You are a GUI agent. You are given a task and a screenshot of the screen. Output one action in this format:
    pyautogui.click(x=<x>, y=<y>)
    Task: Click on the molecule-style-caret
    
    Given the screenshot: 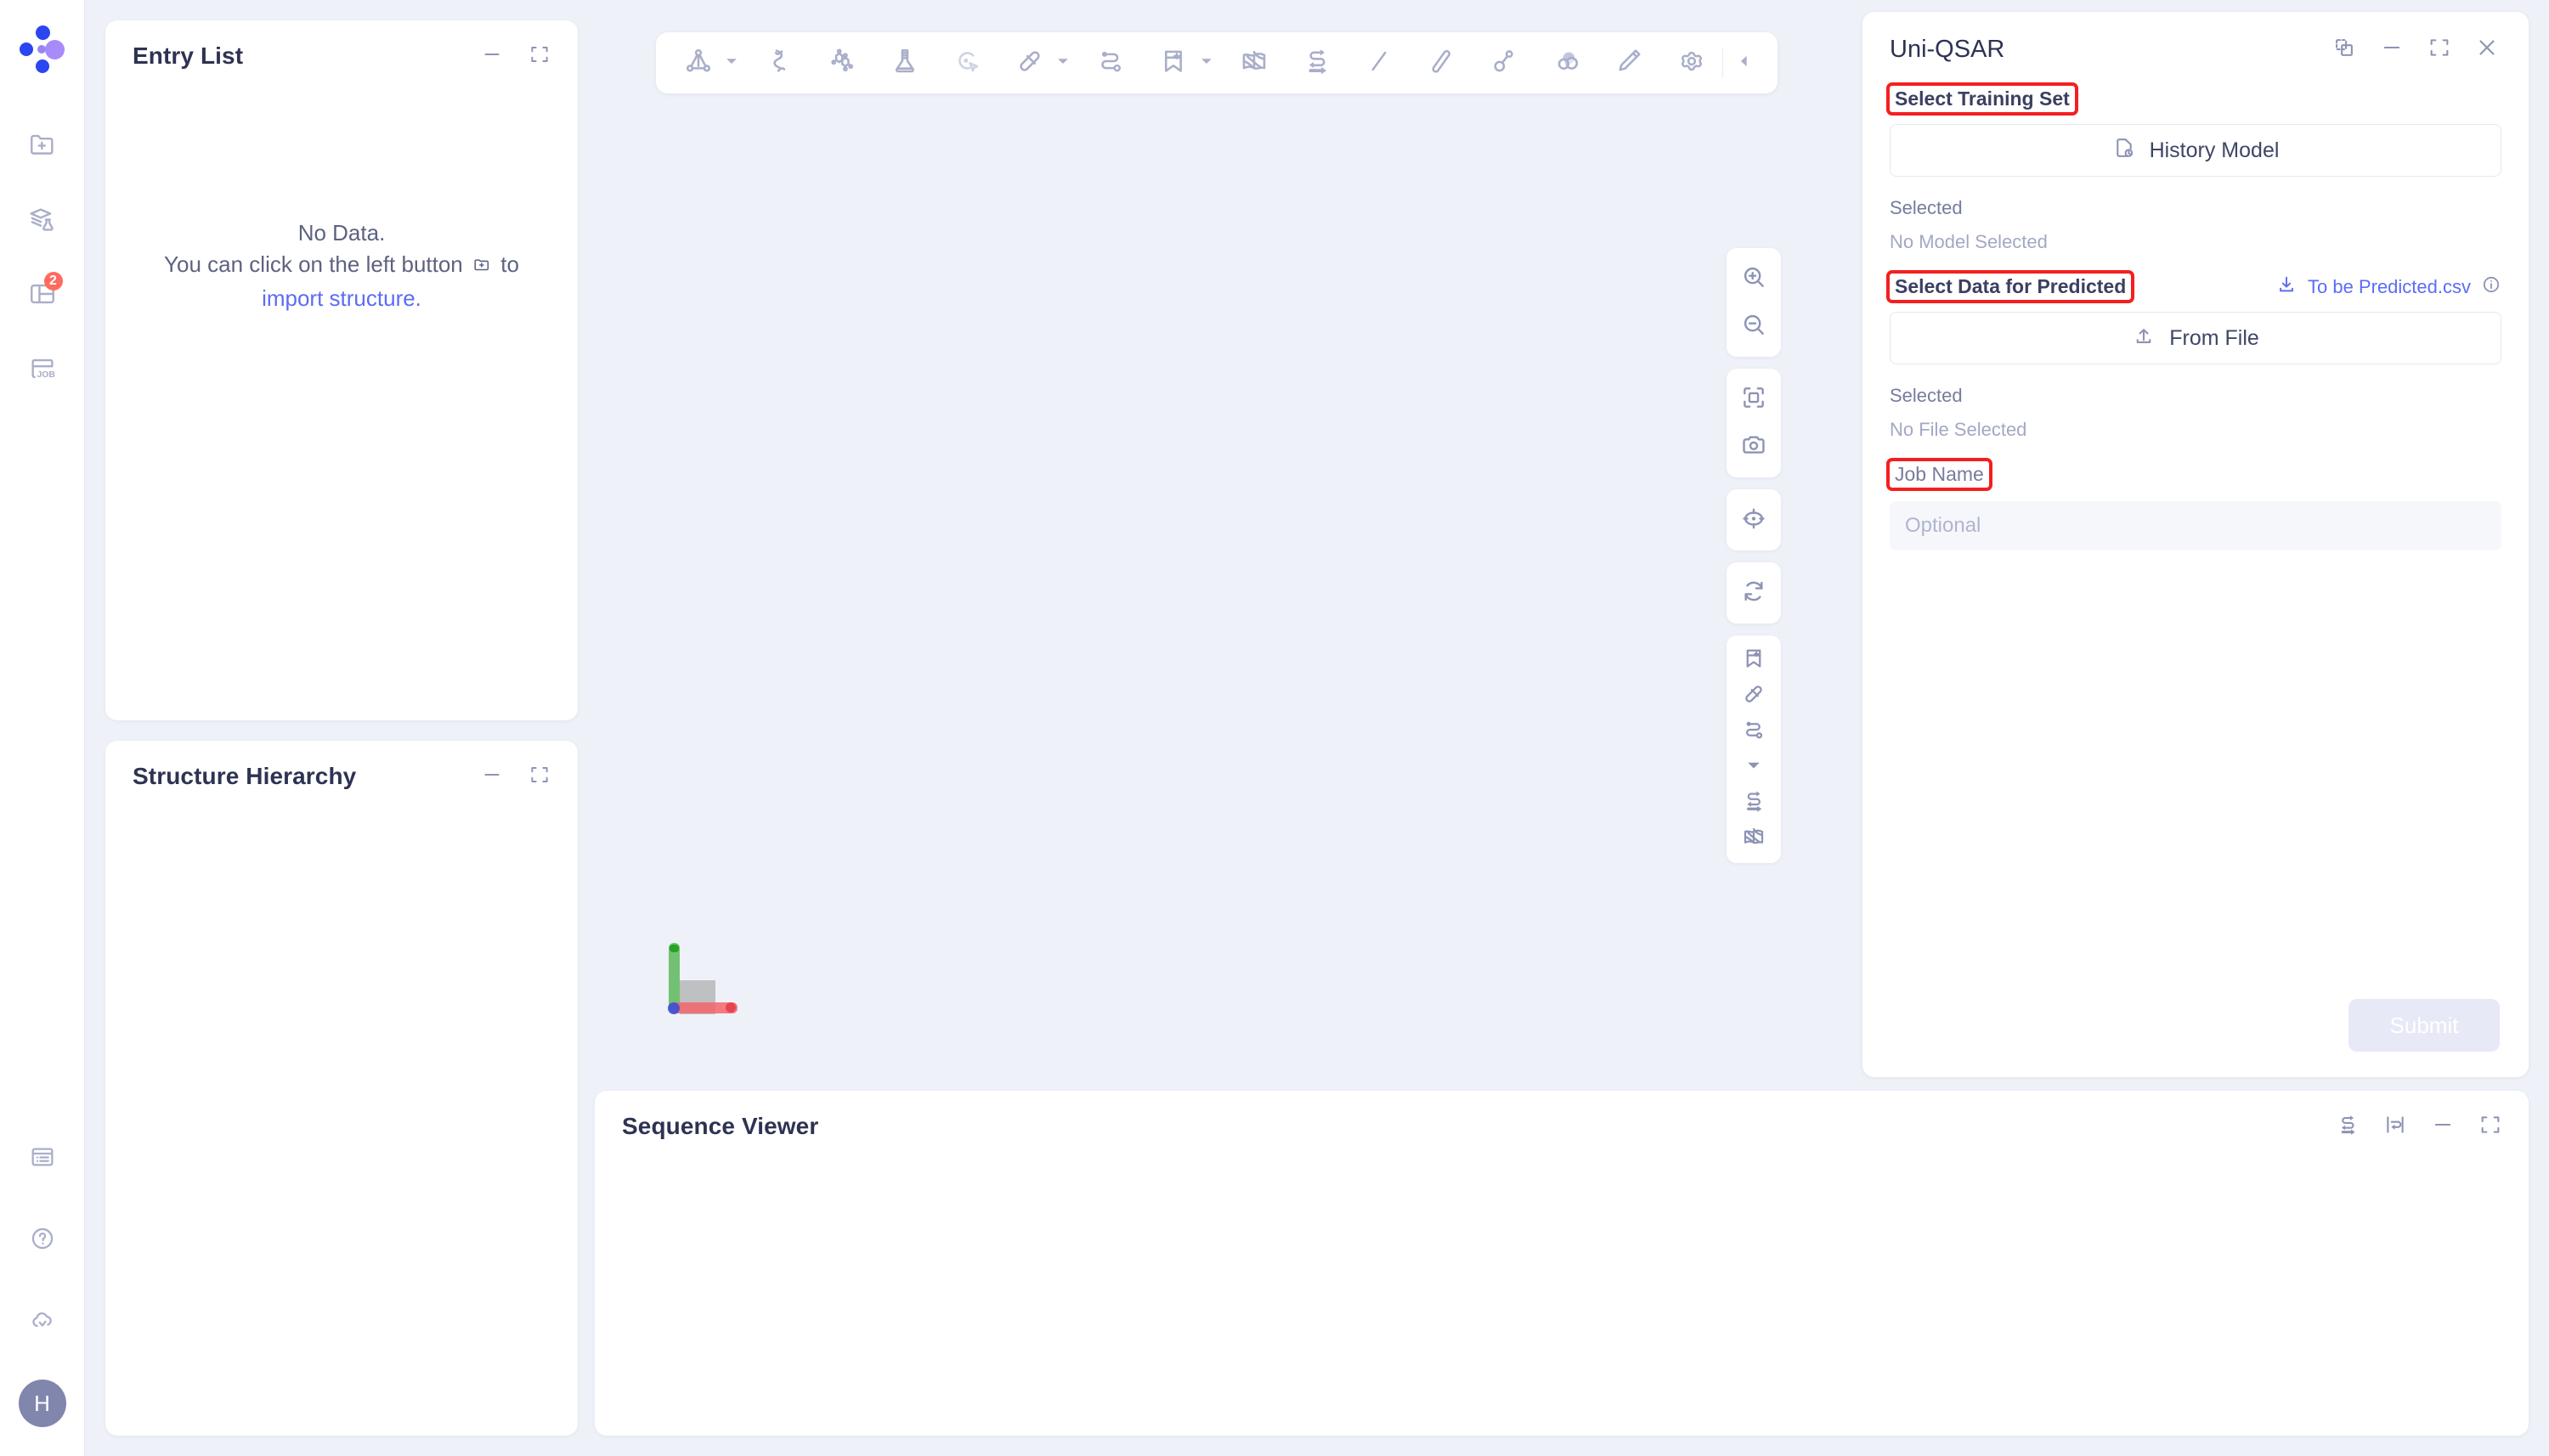 What is the action you would take?
    pyautogui.click(x=731, y=63)
    